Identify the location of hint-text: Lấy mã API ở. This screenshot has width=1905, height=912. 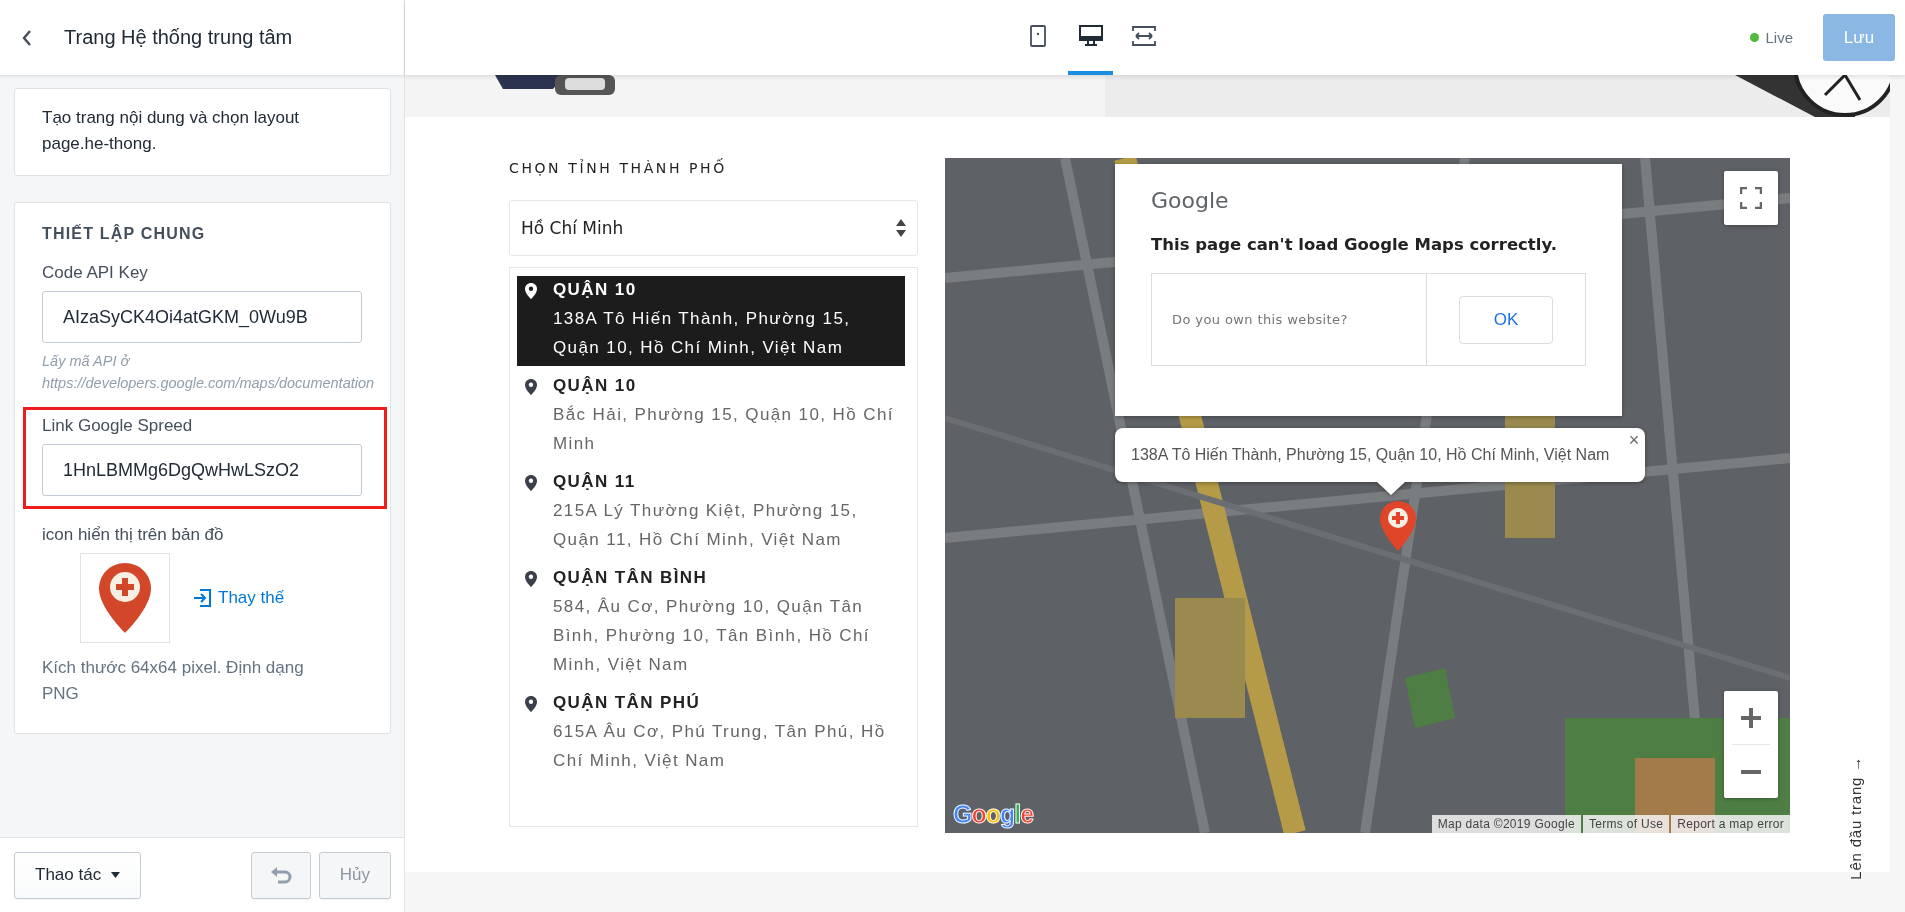
(86, 361).